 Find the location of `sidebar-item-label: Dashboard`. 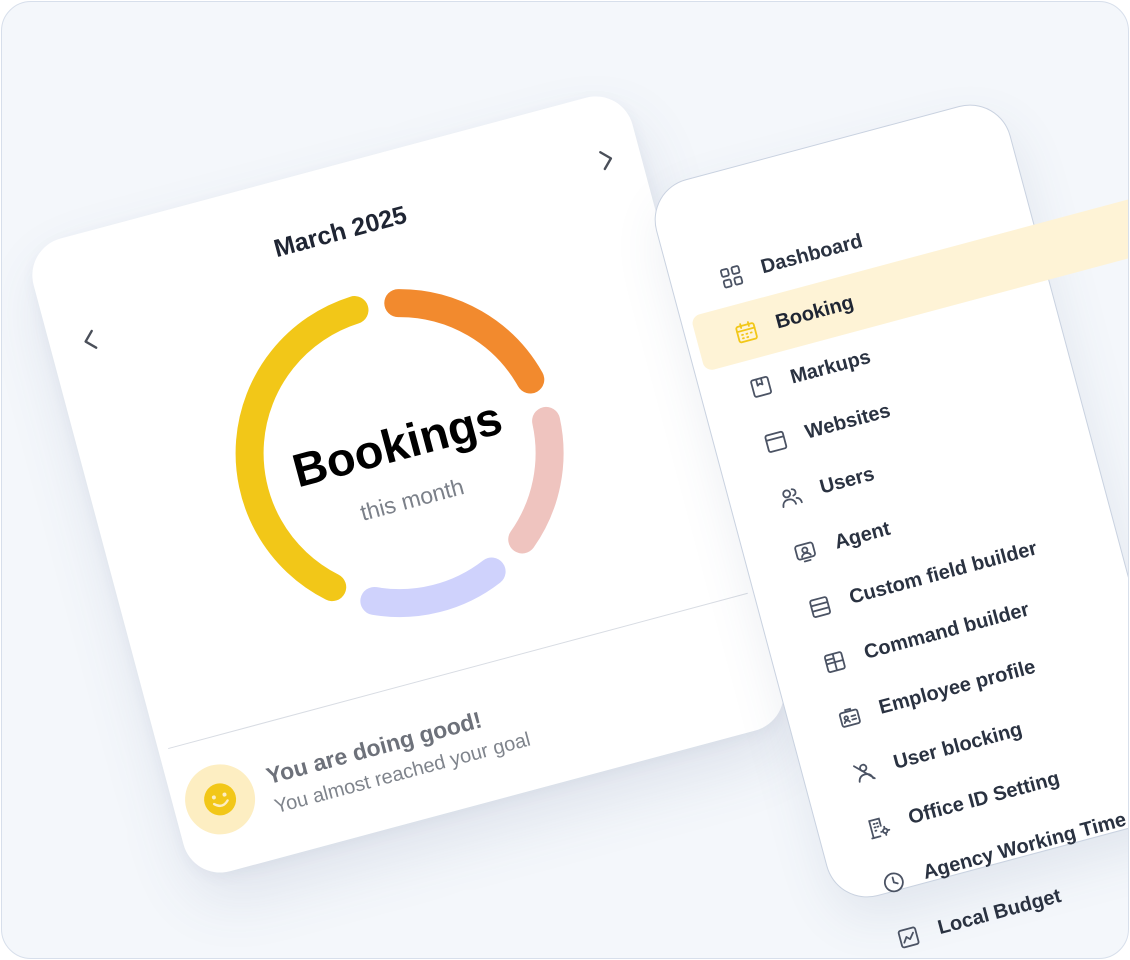

sidebar-item-label: Dashboard is located at coordinates (812, 254).